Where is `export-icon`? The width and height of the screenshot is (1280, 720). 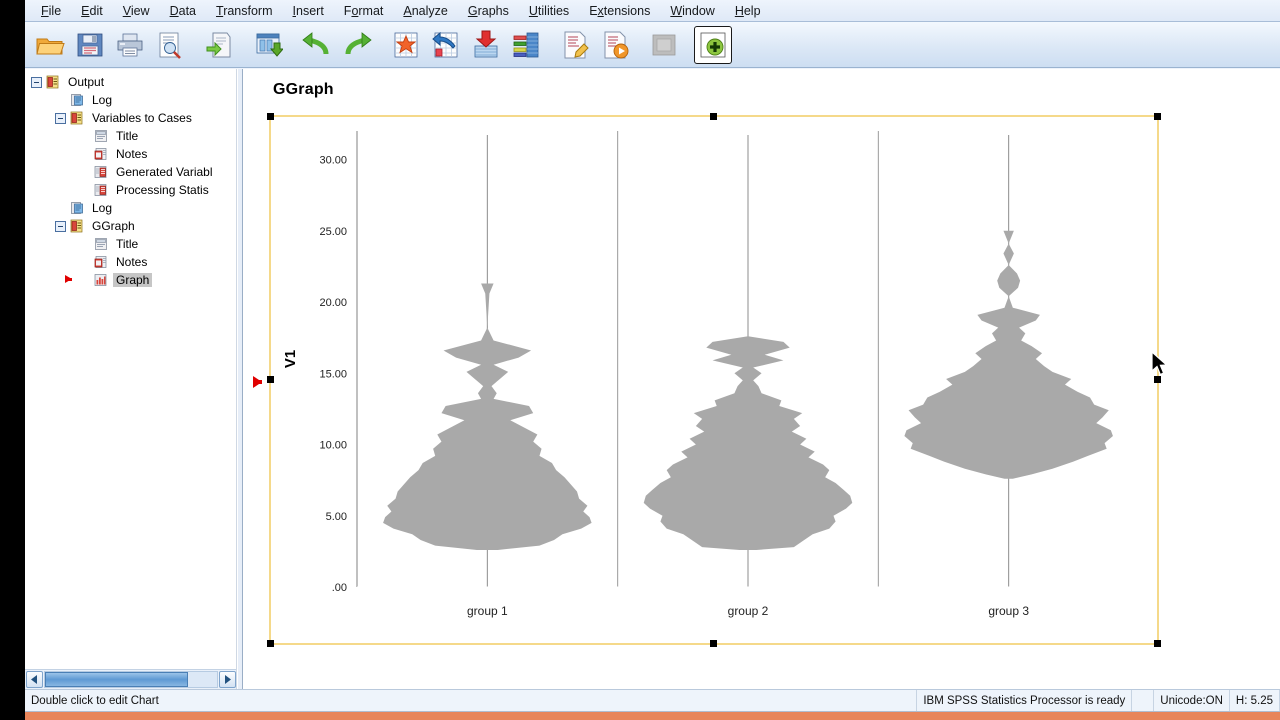 export-icon is located at coordinates (218, 44).